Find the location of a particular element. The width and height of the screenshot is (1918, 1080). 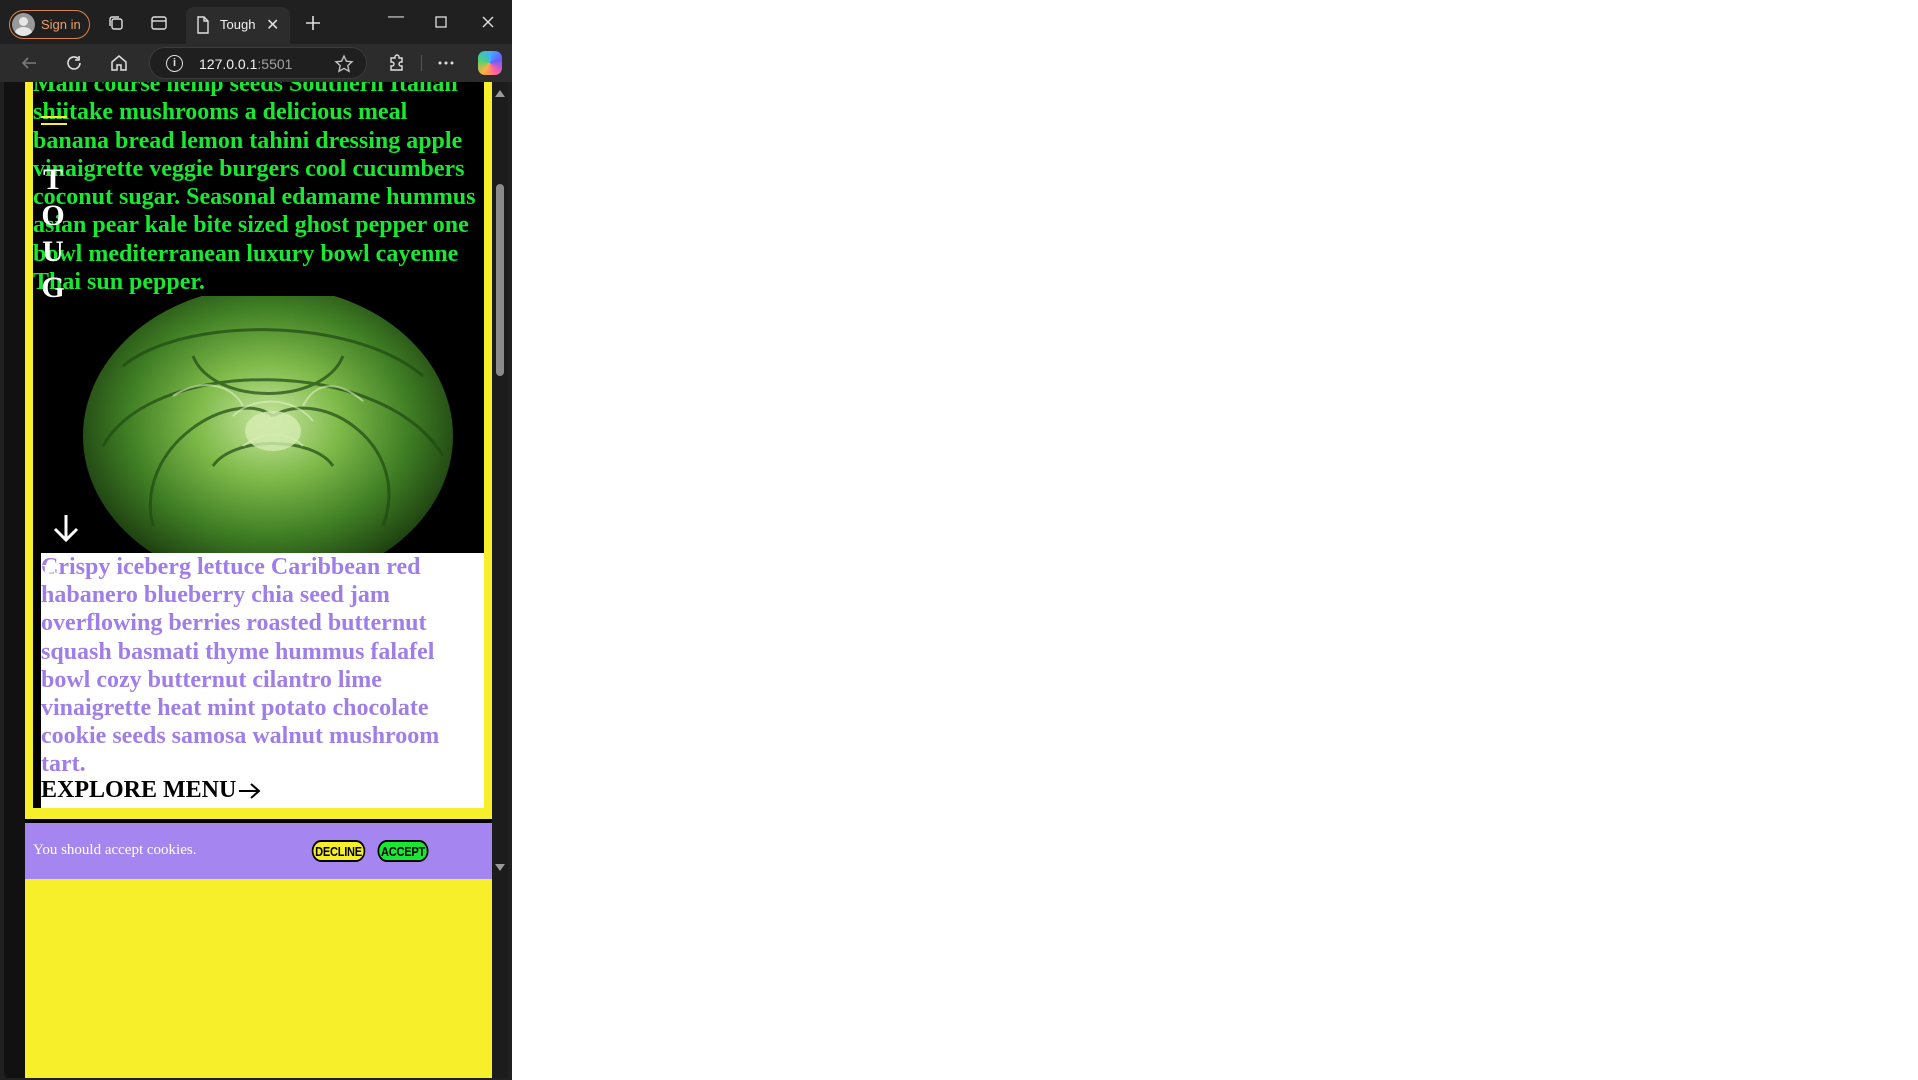

page-icon is located at coordinates (203, 25).